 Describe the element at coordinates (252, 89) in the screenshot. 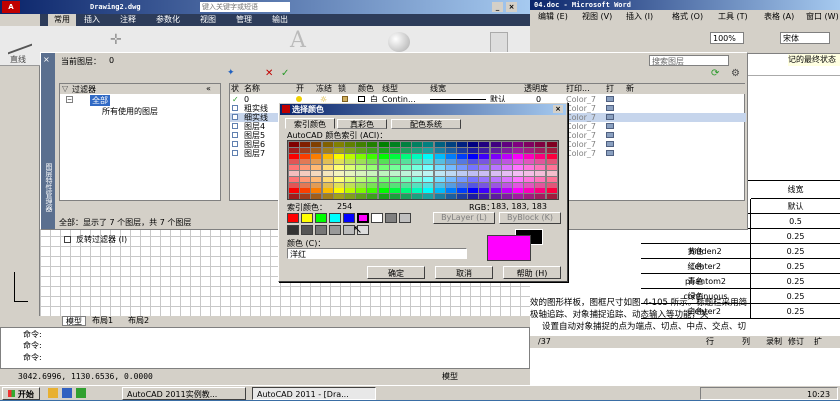

I see `layer-column-header: 名称` at that location.